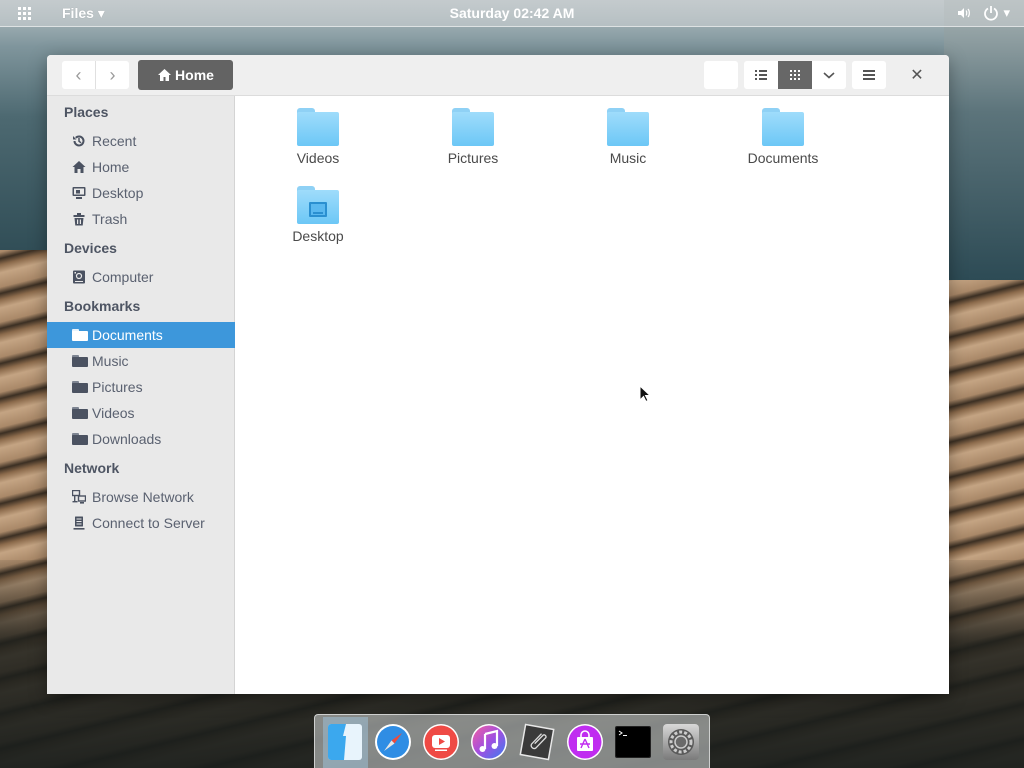 This screenshot has width=1024, height=768. I want to click on sidebar-item-label: Recent, so click(114, 141).